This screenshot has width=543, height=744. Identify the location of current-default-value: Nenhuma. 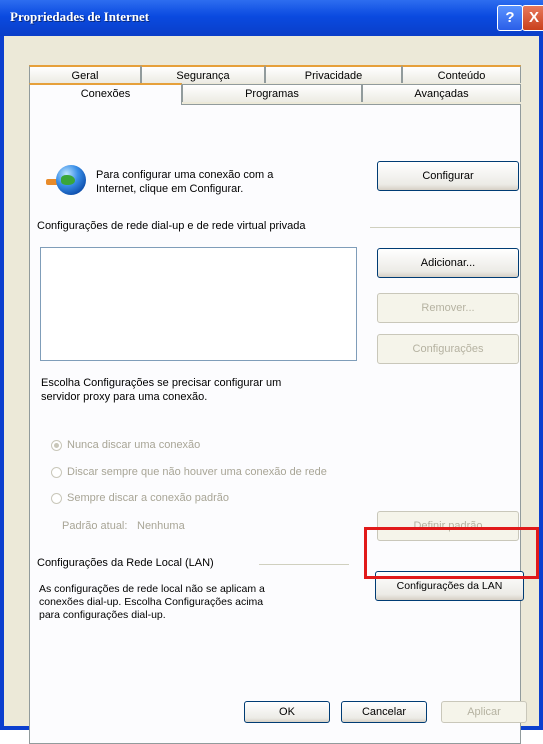
(161, 526).